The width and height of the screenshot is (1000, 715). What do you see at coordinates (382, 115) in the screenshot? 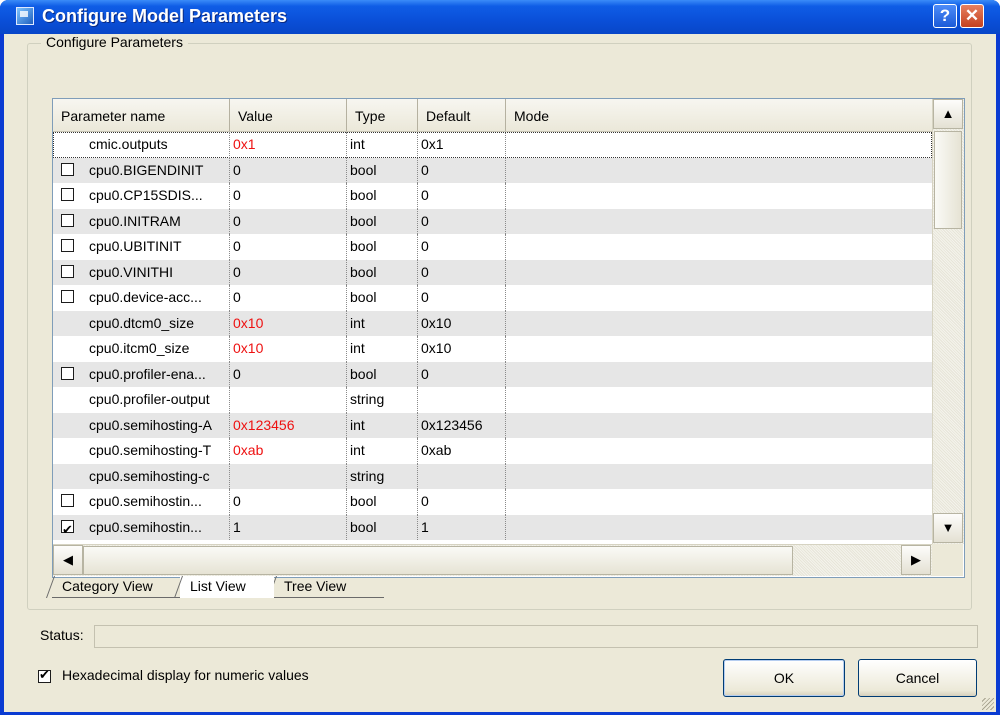
I see `header-type: Type` at bounding box center [382, 115].